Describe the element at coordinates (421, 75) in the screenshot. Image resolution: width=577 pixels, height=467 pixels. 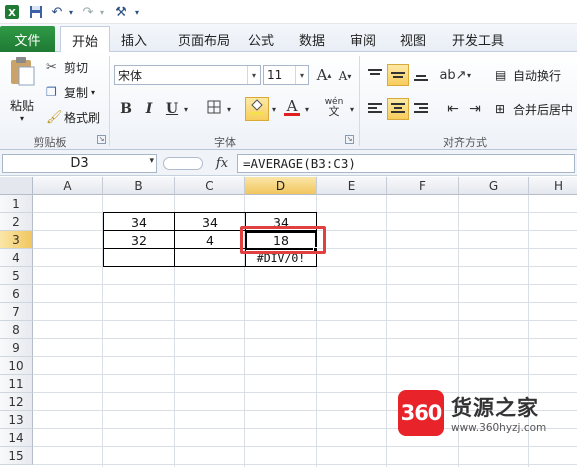
I see `align-bottom-button` at that location.